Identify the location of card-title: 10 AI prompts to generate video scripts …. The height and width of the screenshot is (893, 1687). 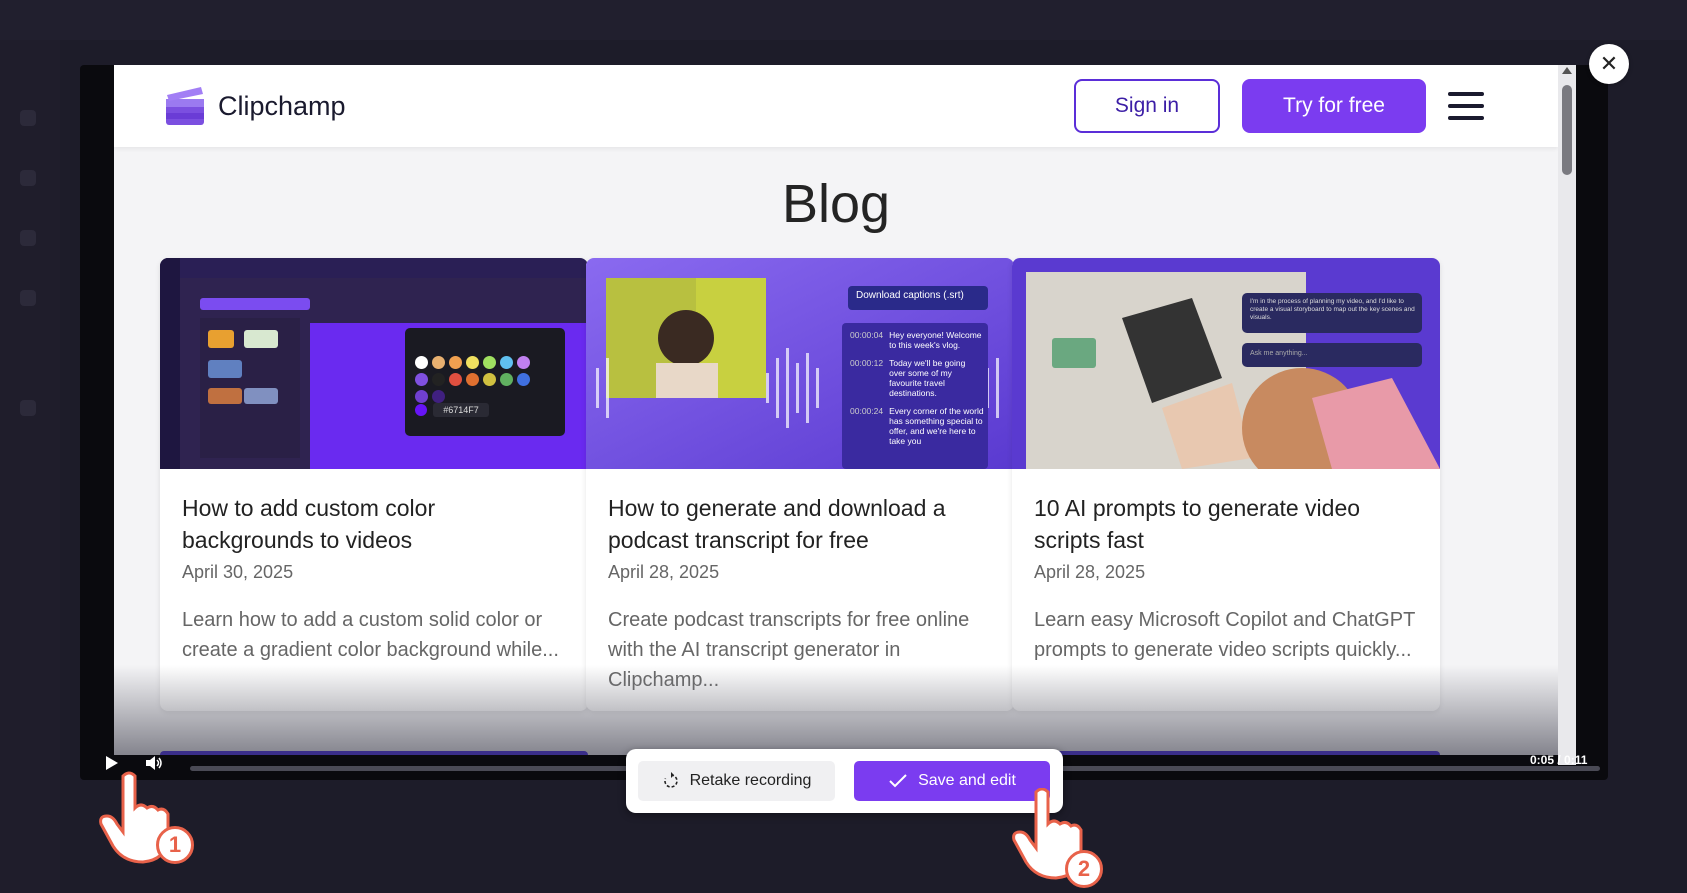
(1229, 524).